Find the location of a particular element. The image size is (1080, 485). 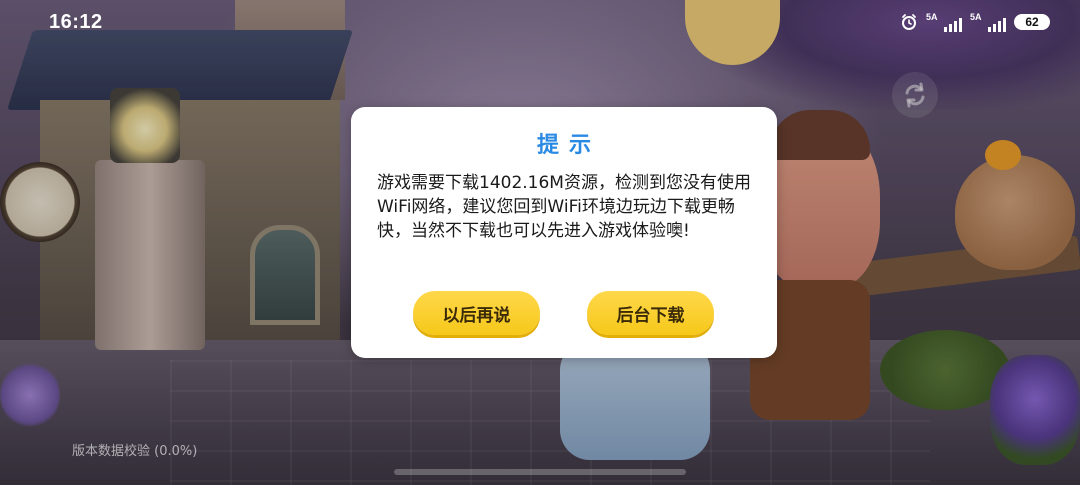

later-button: 以后再说 is located at coordinates (476, 313).